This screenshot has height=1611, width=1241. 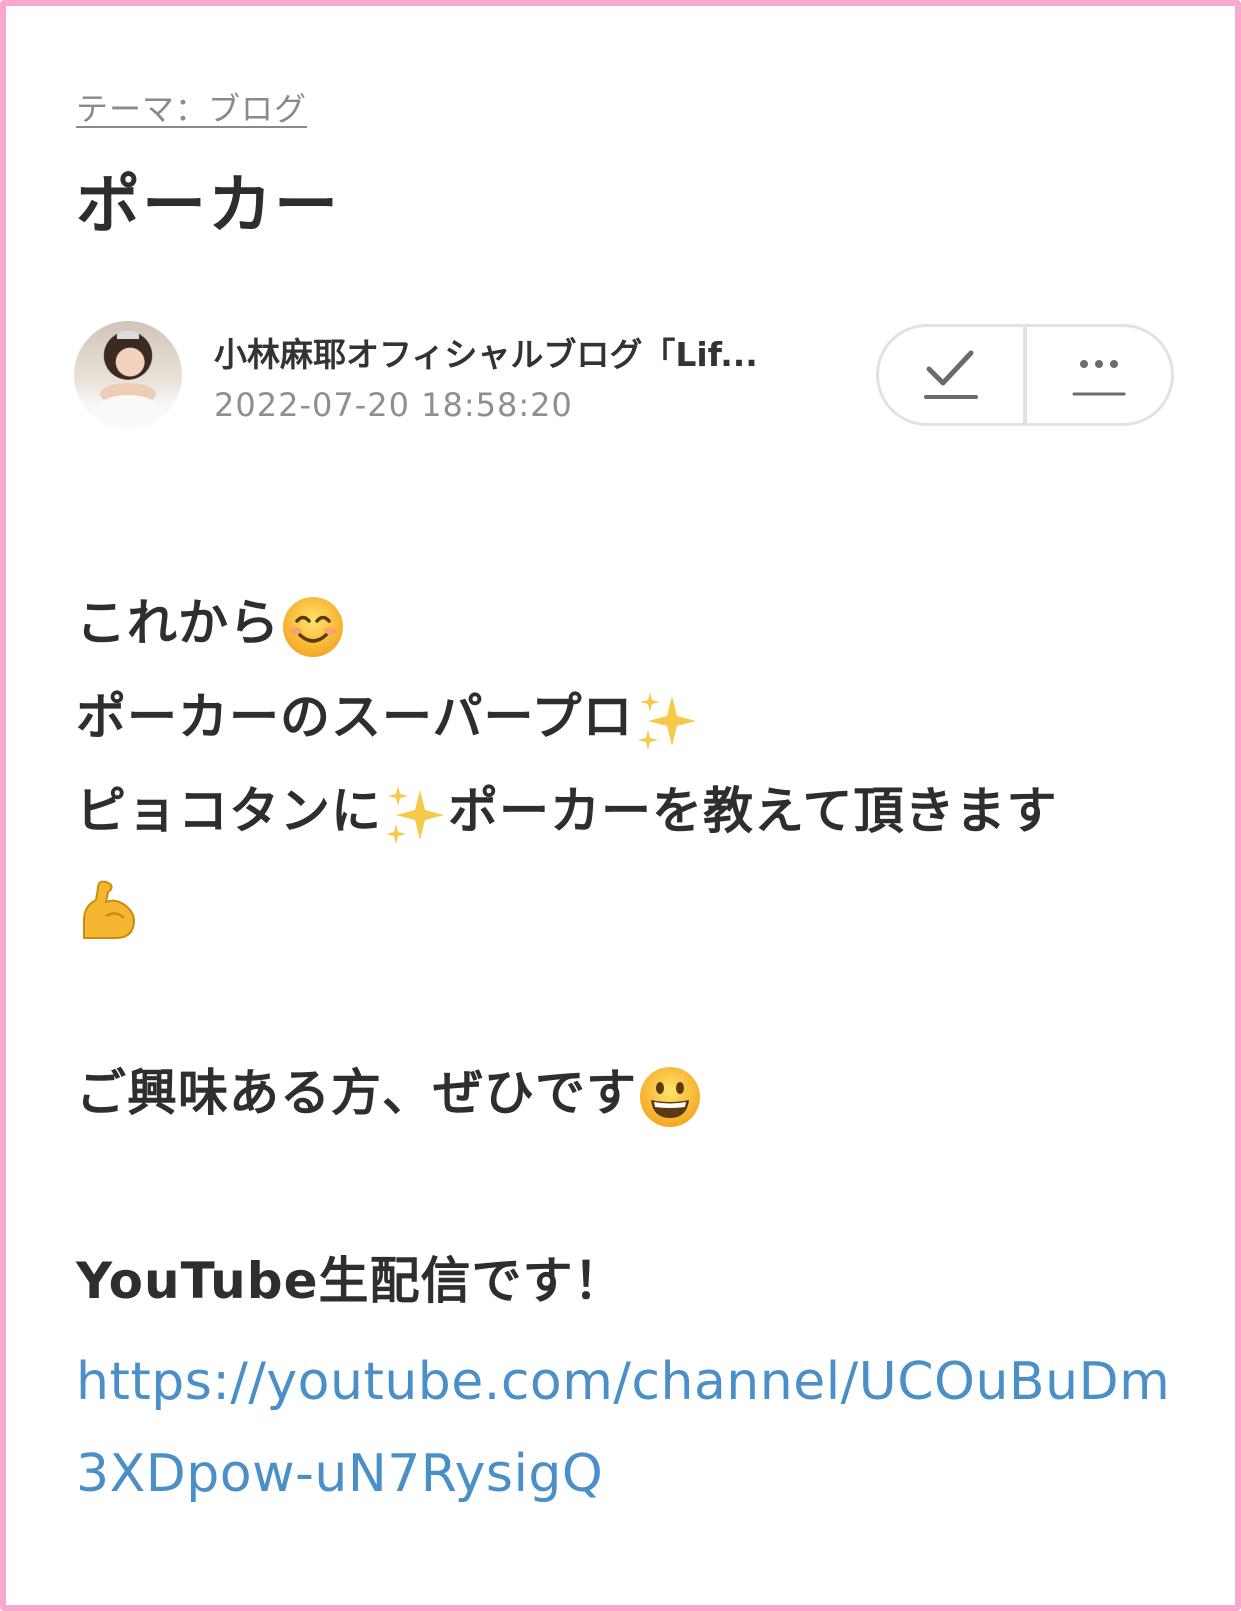 I want to click on author-avatar, so click(x=128, y=375).